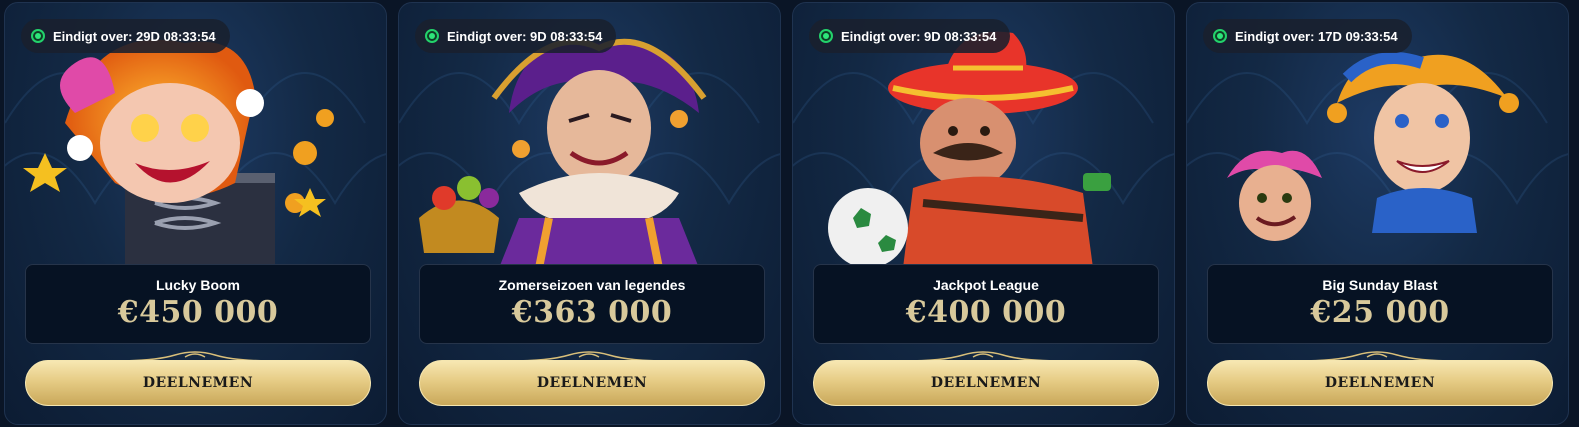 This screenshot has height=427, width=1579. I want to click on countdown-badge: Eindigt over: 29D 08:33:54, so click(125, 36).